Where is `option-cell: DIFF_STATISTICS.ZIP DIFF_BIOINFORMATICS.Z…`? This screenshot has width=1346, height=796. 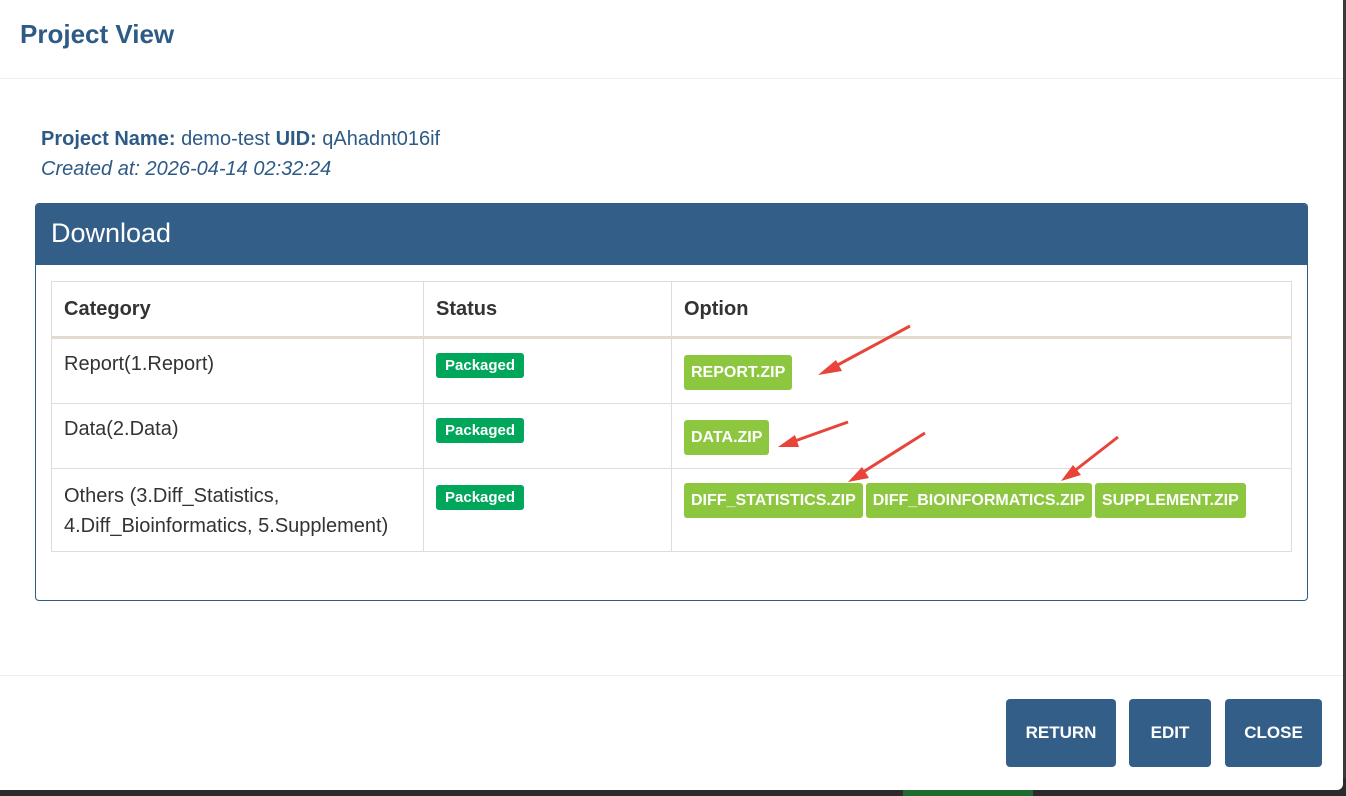
option-cell: DIFF_STATISTICS.ZIP DIFF_BIOINFORMATICS.Z… is located at coordinates (981, 510).